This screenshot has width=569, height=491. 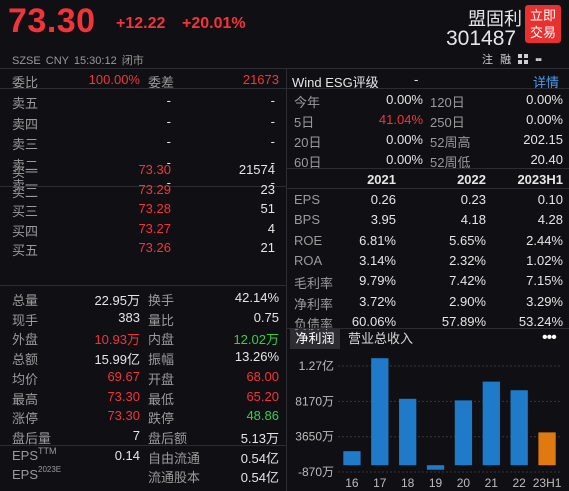 What do you see at coordinates (256, 169) in the screenshot?
I see `bid-volume: 21574` at bounding box center [256, 169].